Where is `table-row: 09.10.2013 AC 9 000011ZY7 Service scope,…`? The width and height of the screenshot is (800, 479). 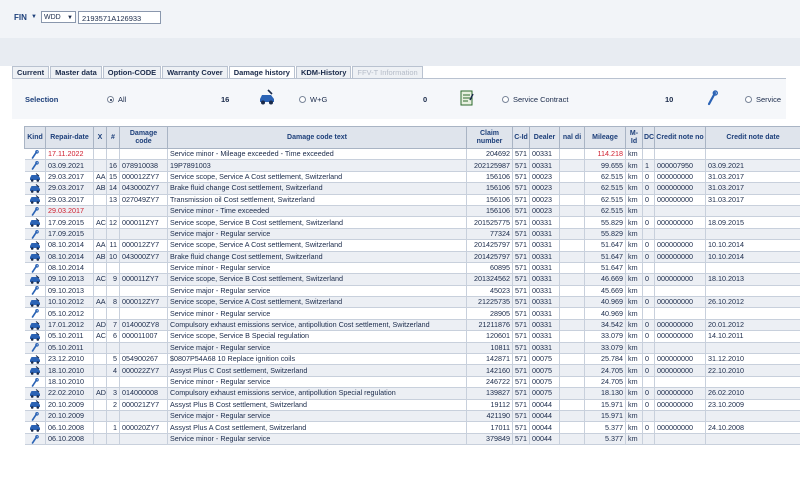 table-row: 09.10.2013 AC 9 000011ZY7 Service scope,… is located at coordinates (412, 279).